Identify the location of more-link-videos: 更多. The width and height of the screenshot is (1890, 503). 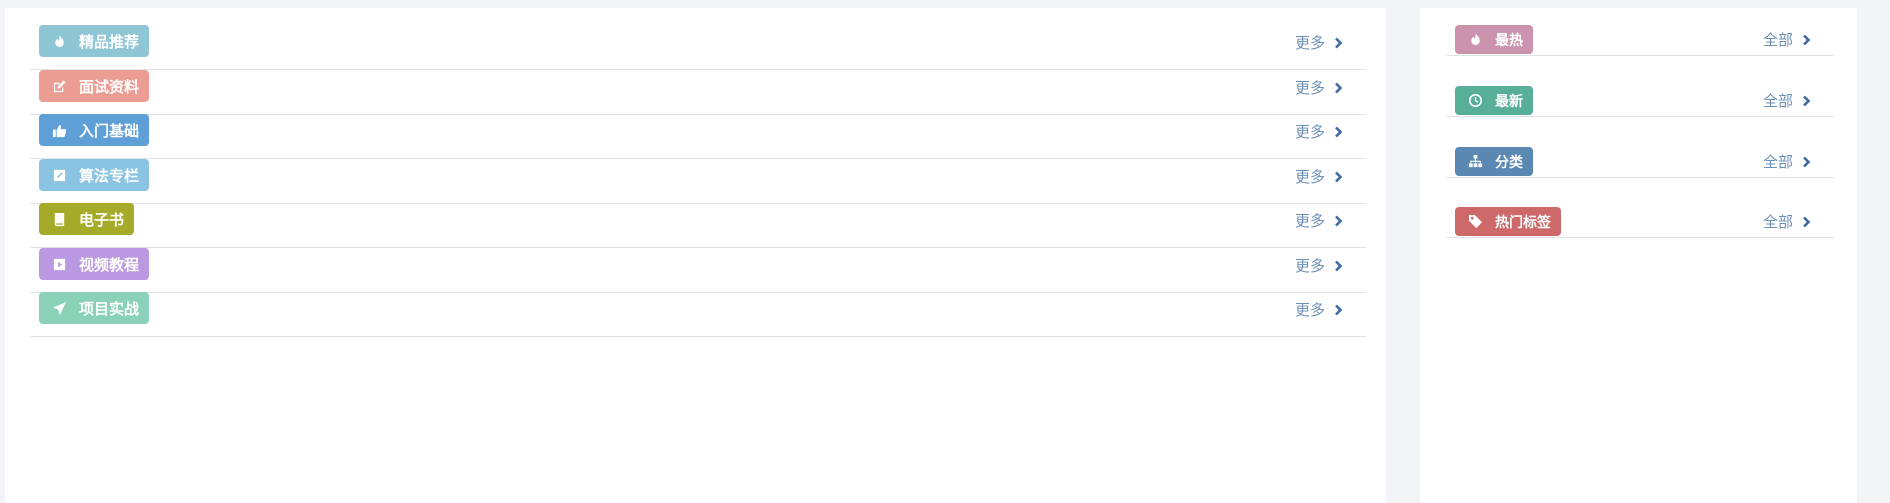
(1319, 265).